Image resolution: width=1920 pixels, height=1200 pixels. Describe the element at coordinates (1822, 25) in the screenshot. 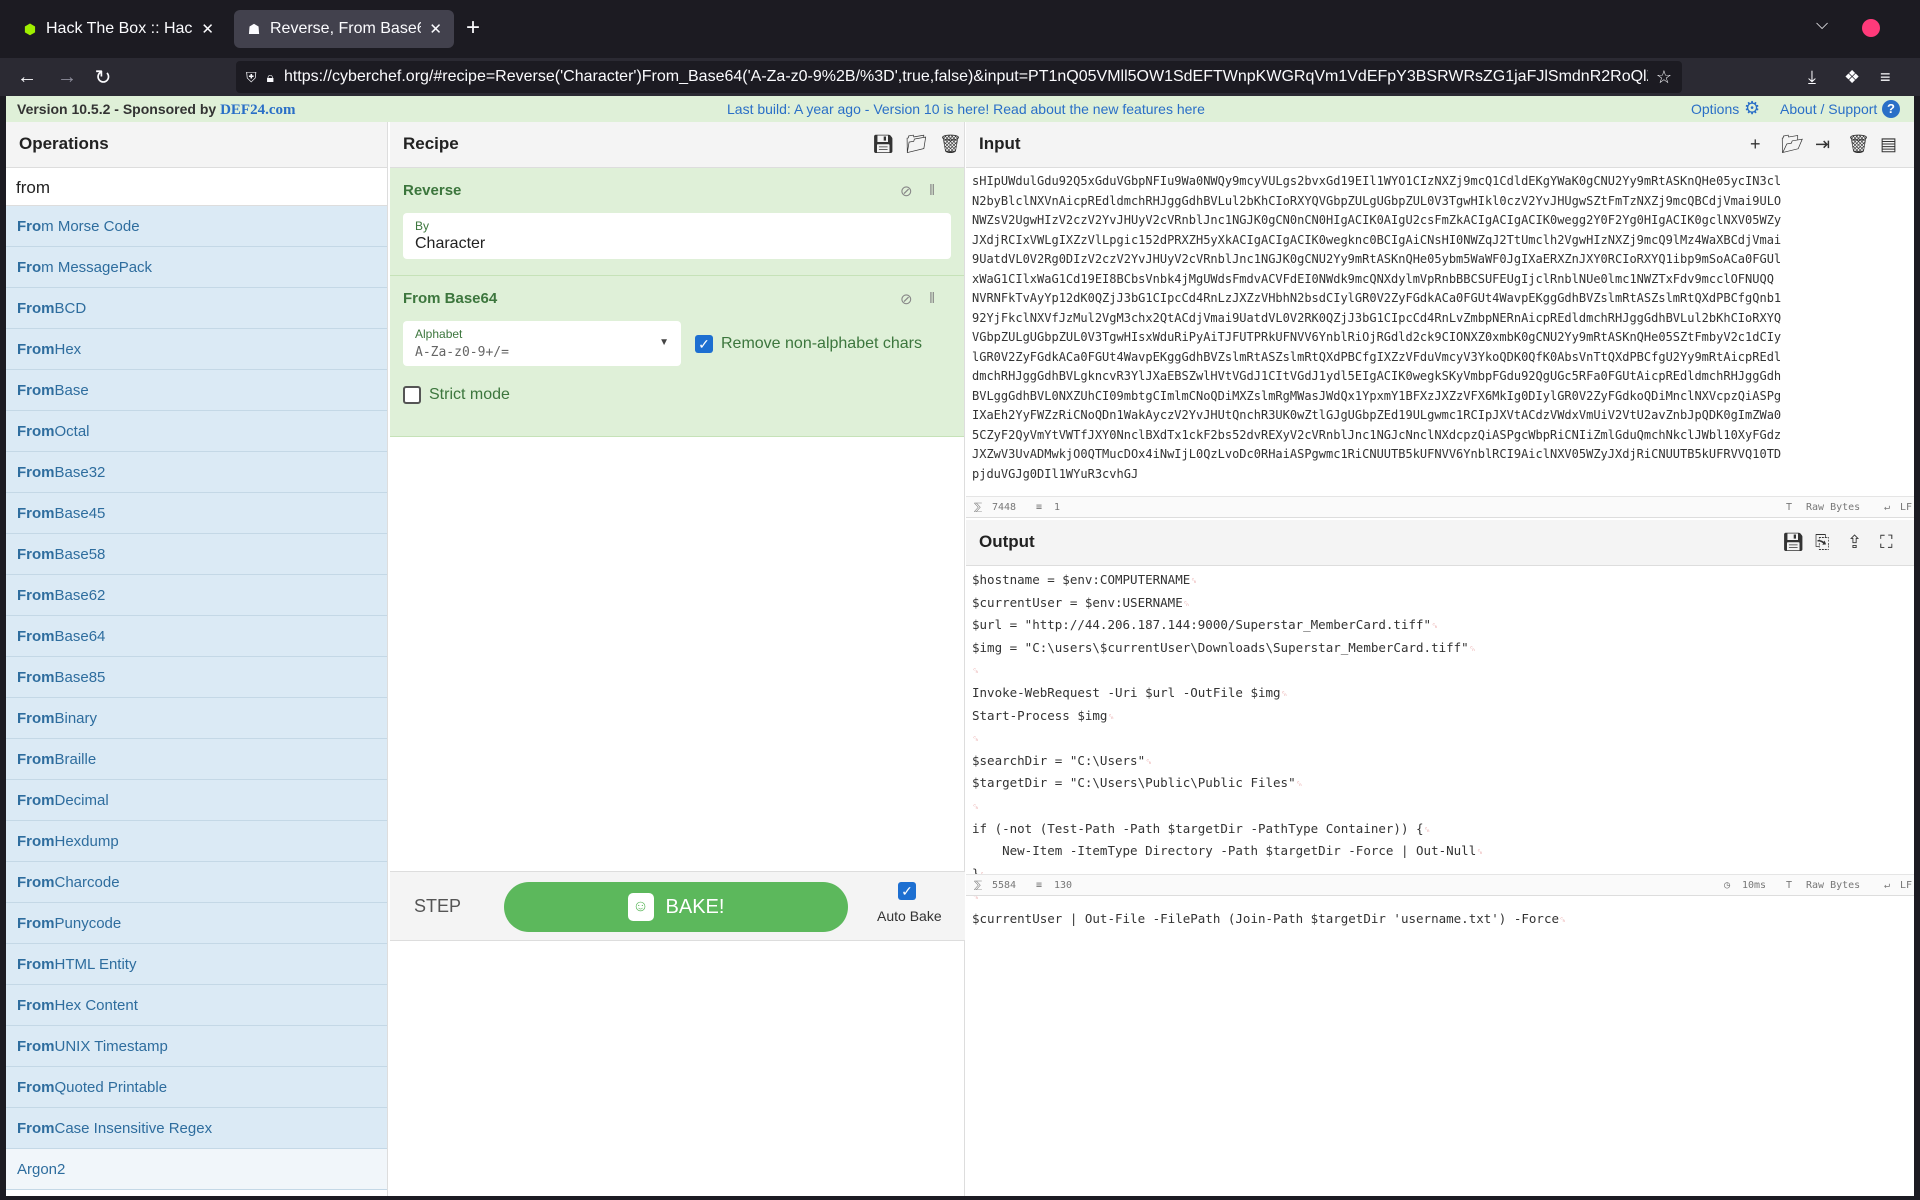

I see `chevron-down-icon: ⌵` at that location.